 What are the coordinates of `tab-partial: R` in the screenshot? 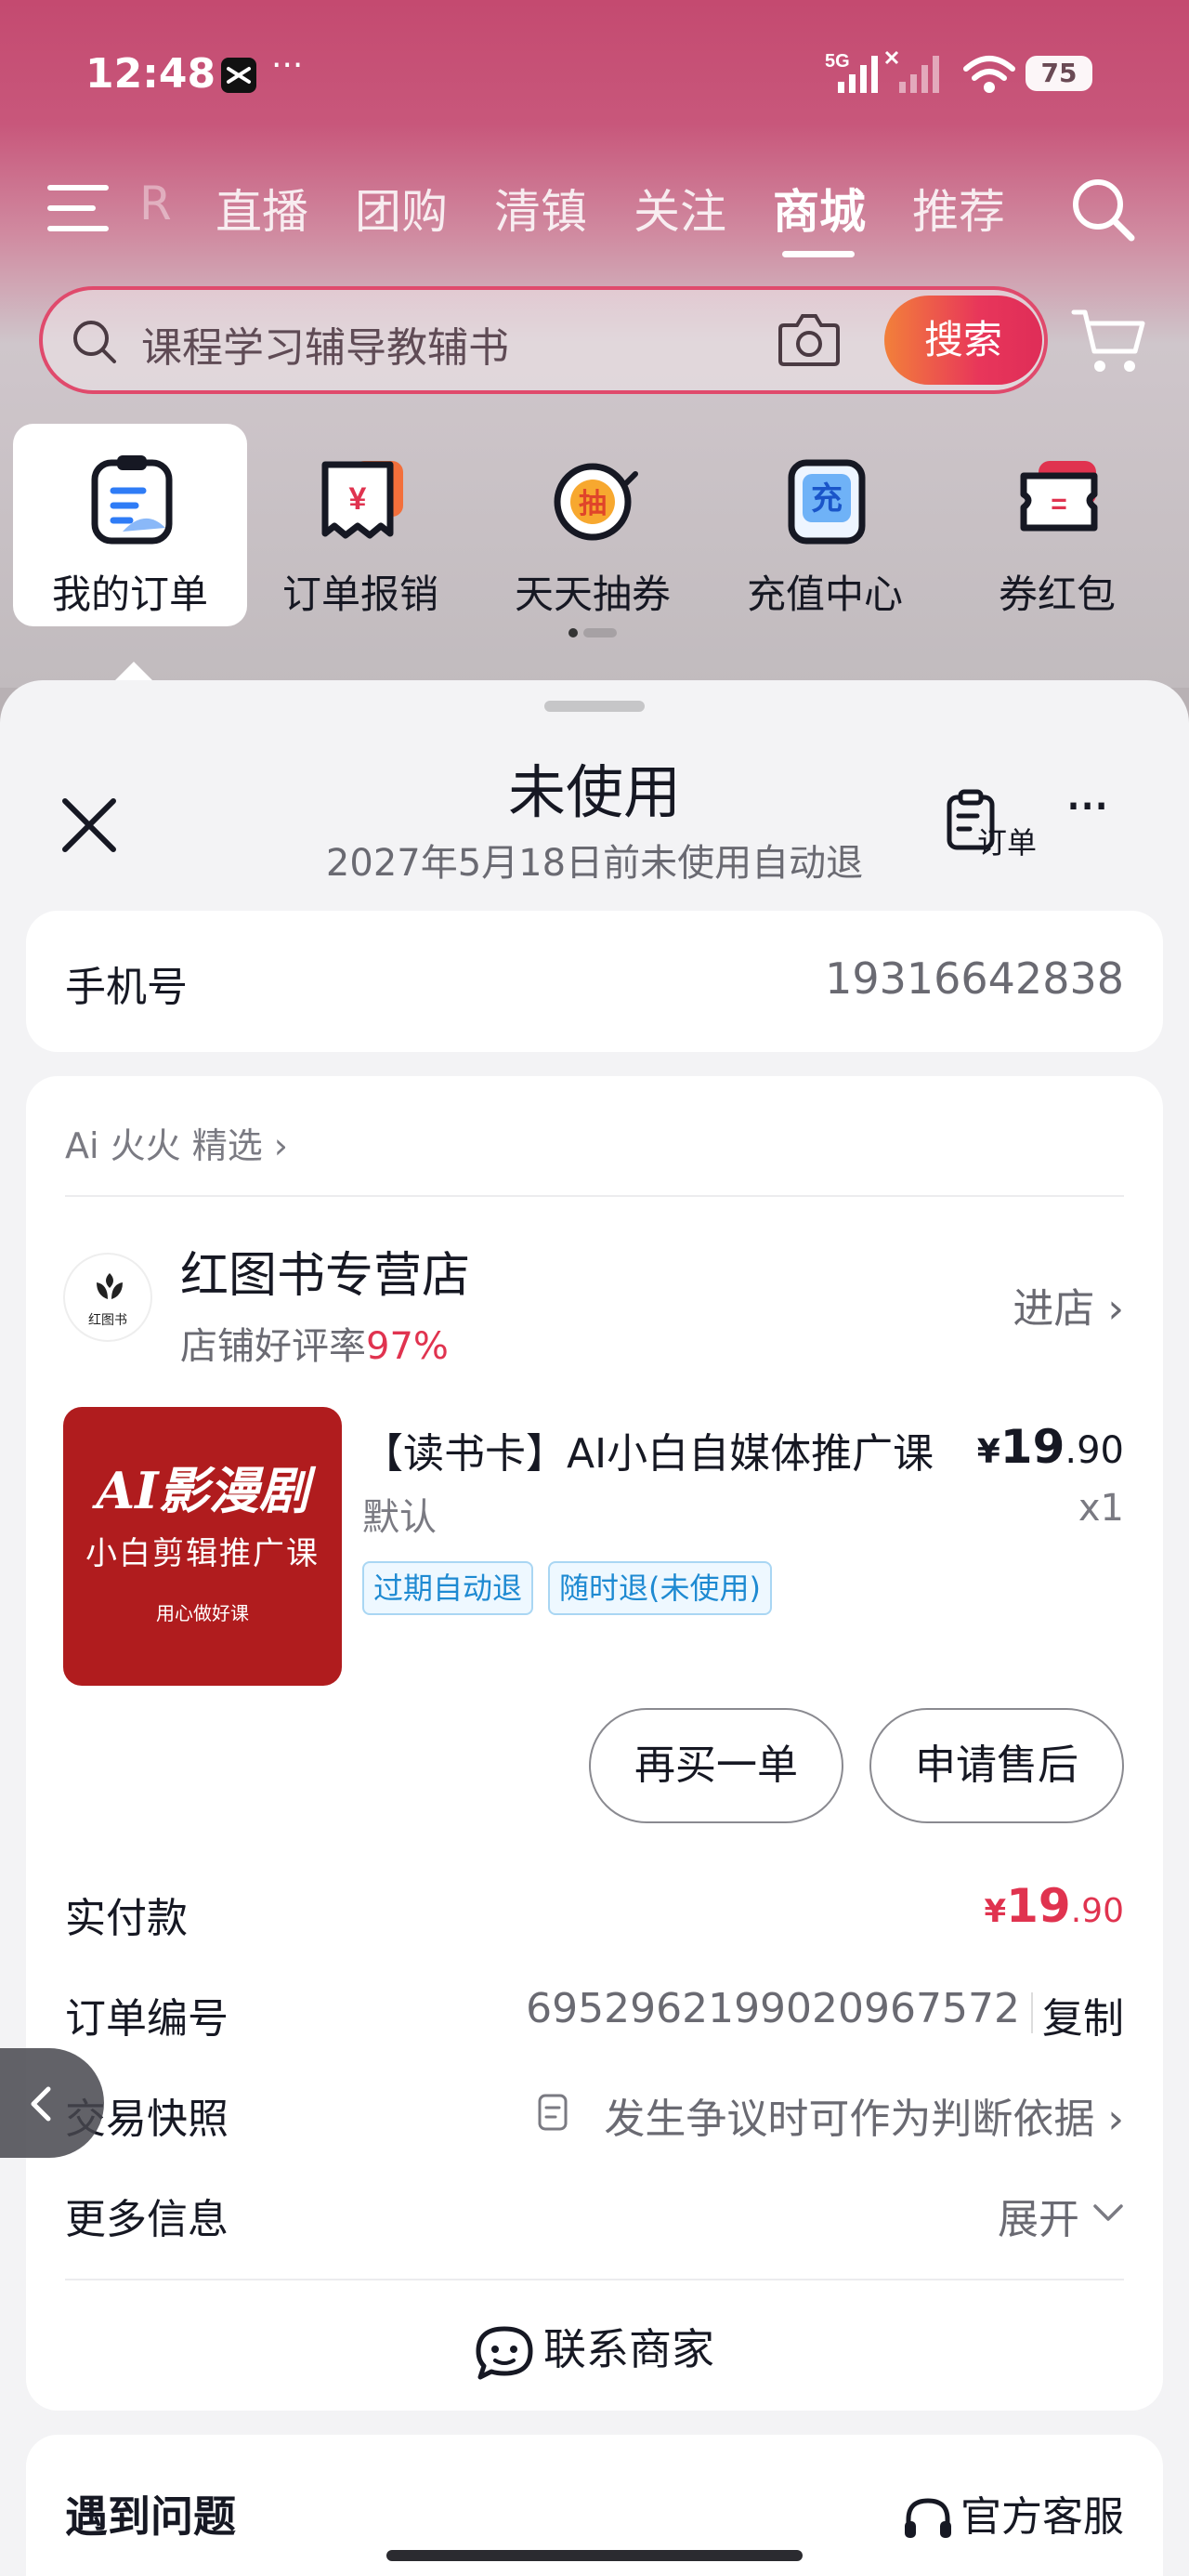 It's located at (155, 203).